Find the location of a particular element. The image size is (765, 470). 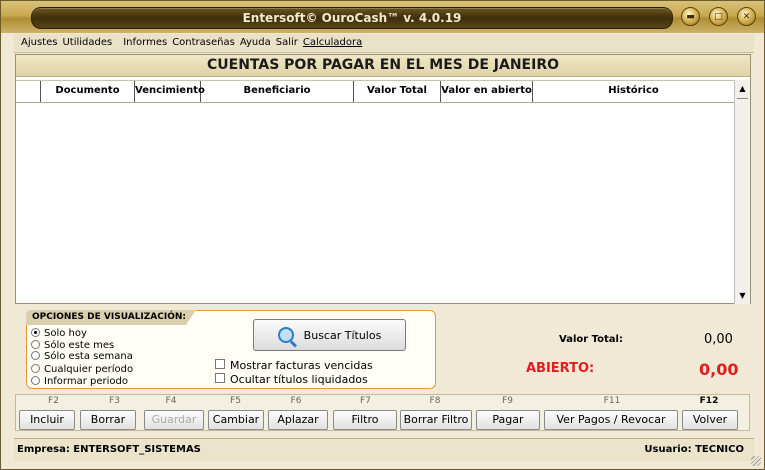

table-scrollbar: ▲ ▼ is located at coordinates (742, 192).